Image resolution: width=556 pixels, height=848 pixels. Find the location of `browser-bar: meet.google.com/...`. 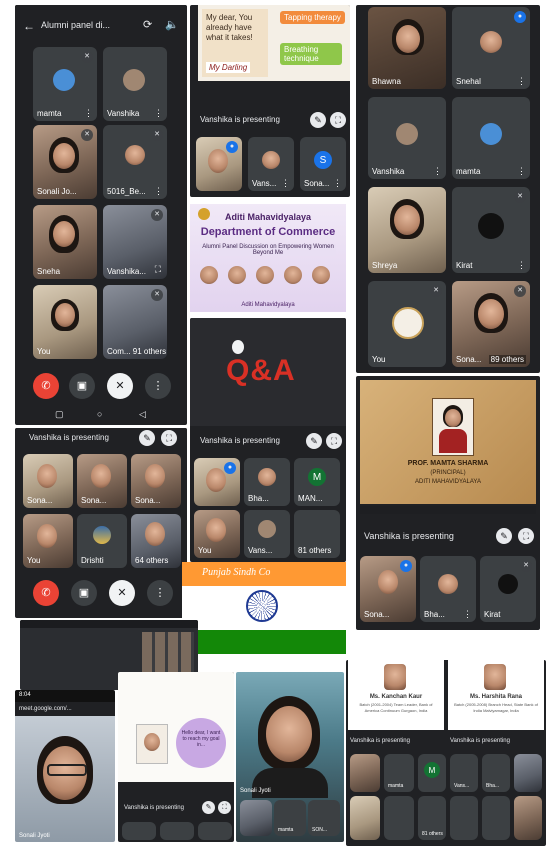

browser-bar: meet.google.com/... is located at coordinates (65, 709).